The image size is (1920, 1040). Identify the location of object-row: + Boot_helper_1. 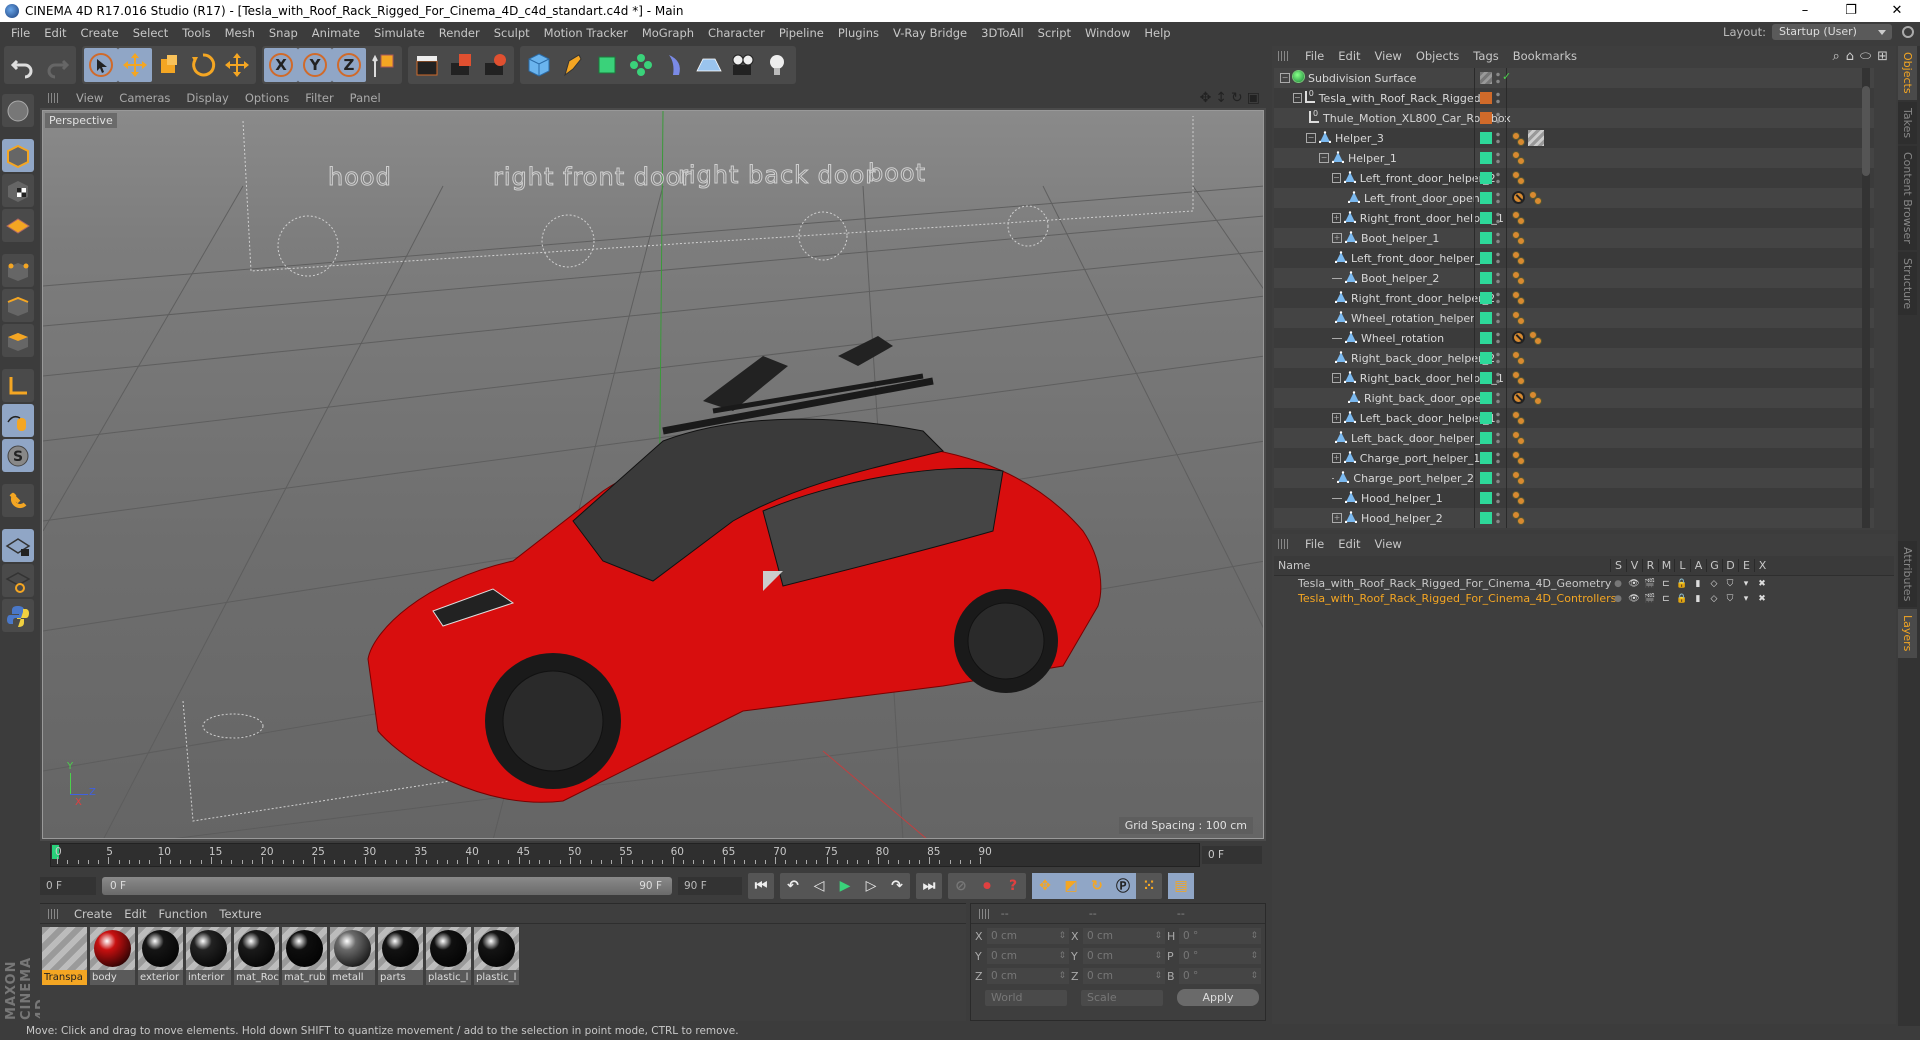
(1574, 238).